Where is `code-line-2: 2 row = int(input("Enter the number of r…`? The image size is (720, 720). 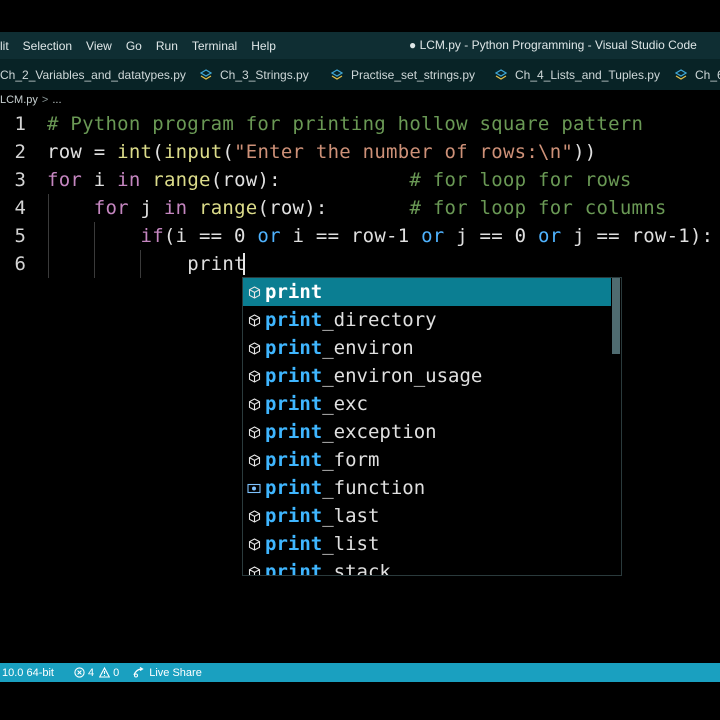
code-line-2: 2 row = int(input("Enter the number of r… is located at coordinates (360, 152).